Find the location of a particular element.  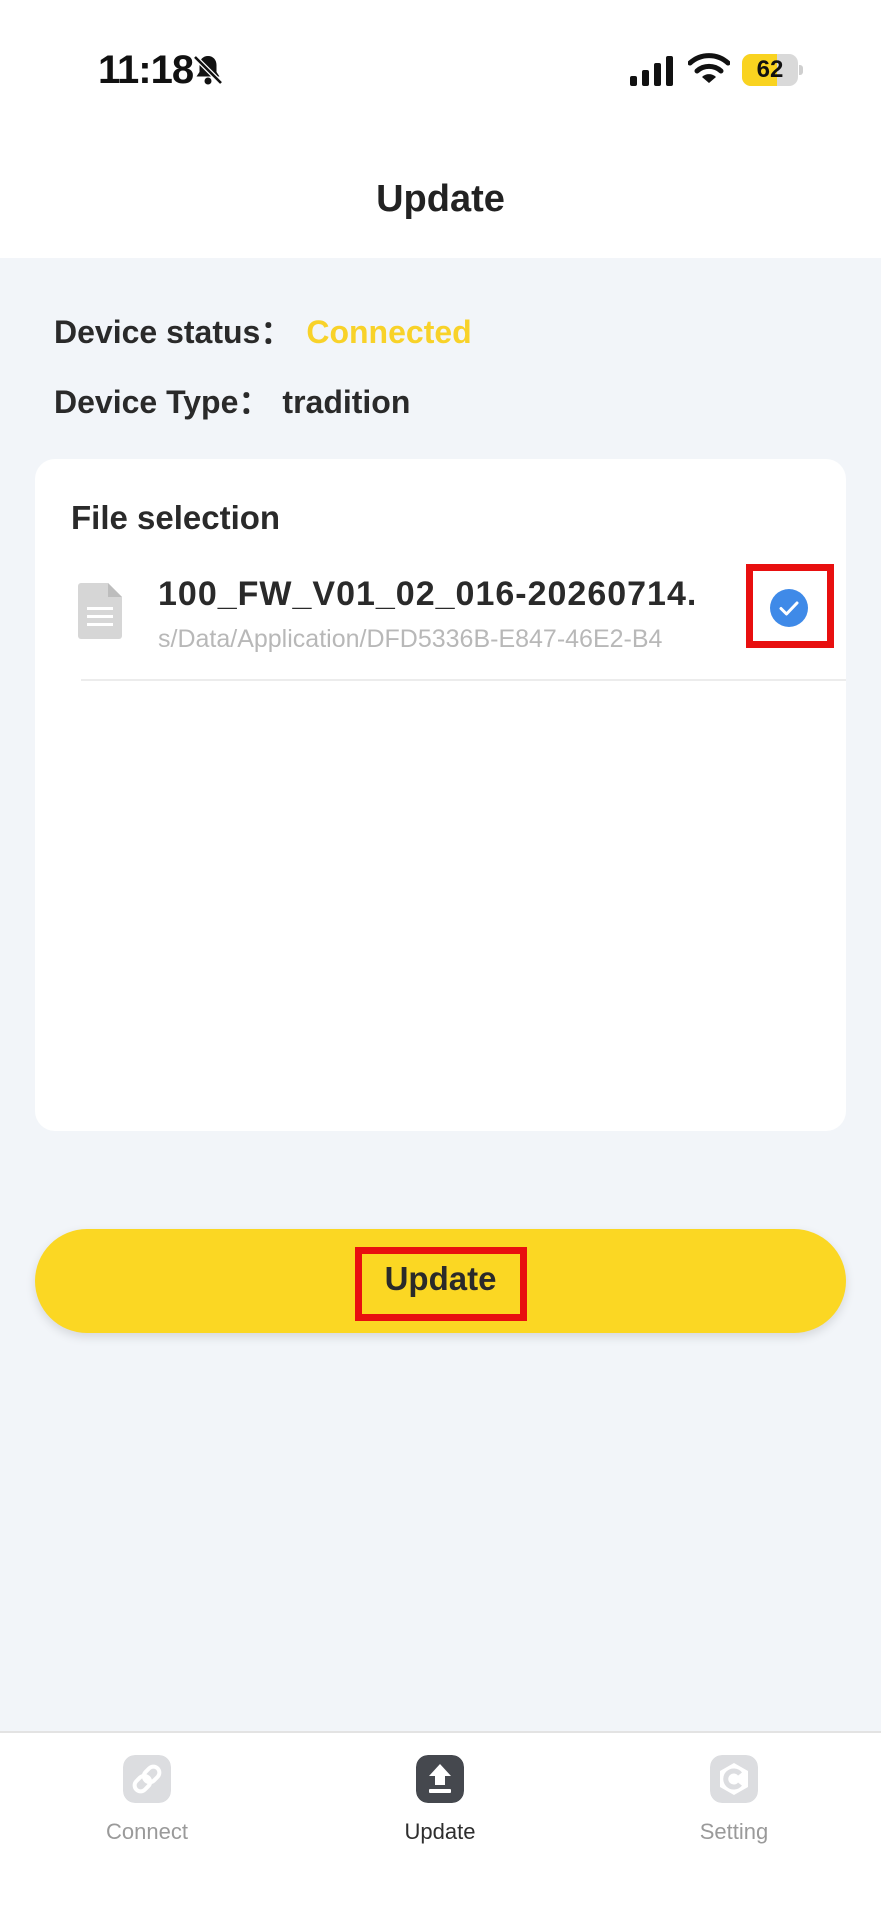

cellular-signal-icon is located at coordinates (651, 71).